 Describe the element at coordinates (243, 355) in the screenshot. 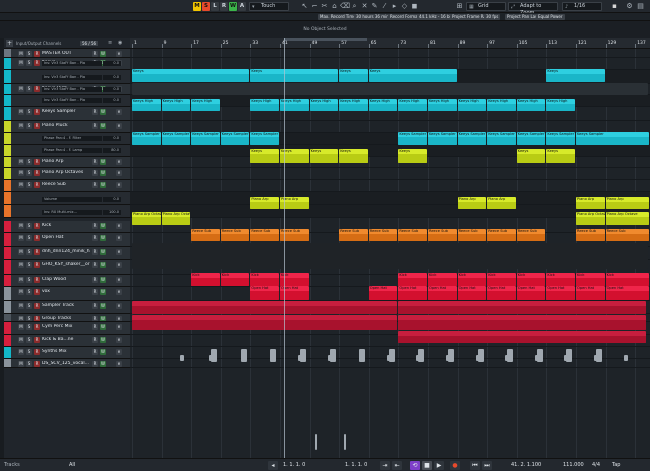

I see `vox-audio-event` at that location.